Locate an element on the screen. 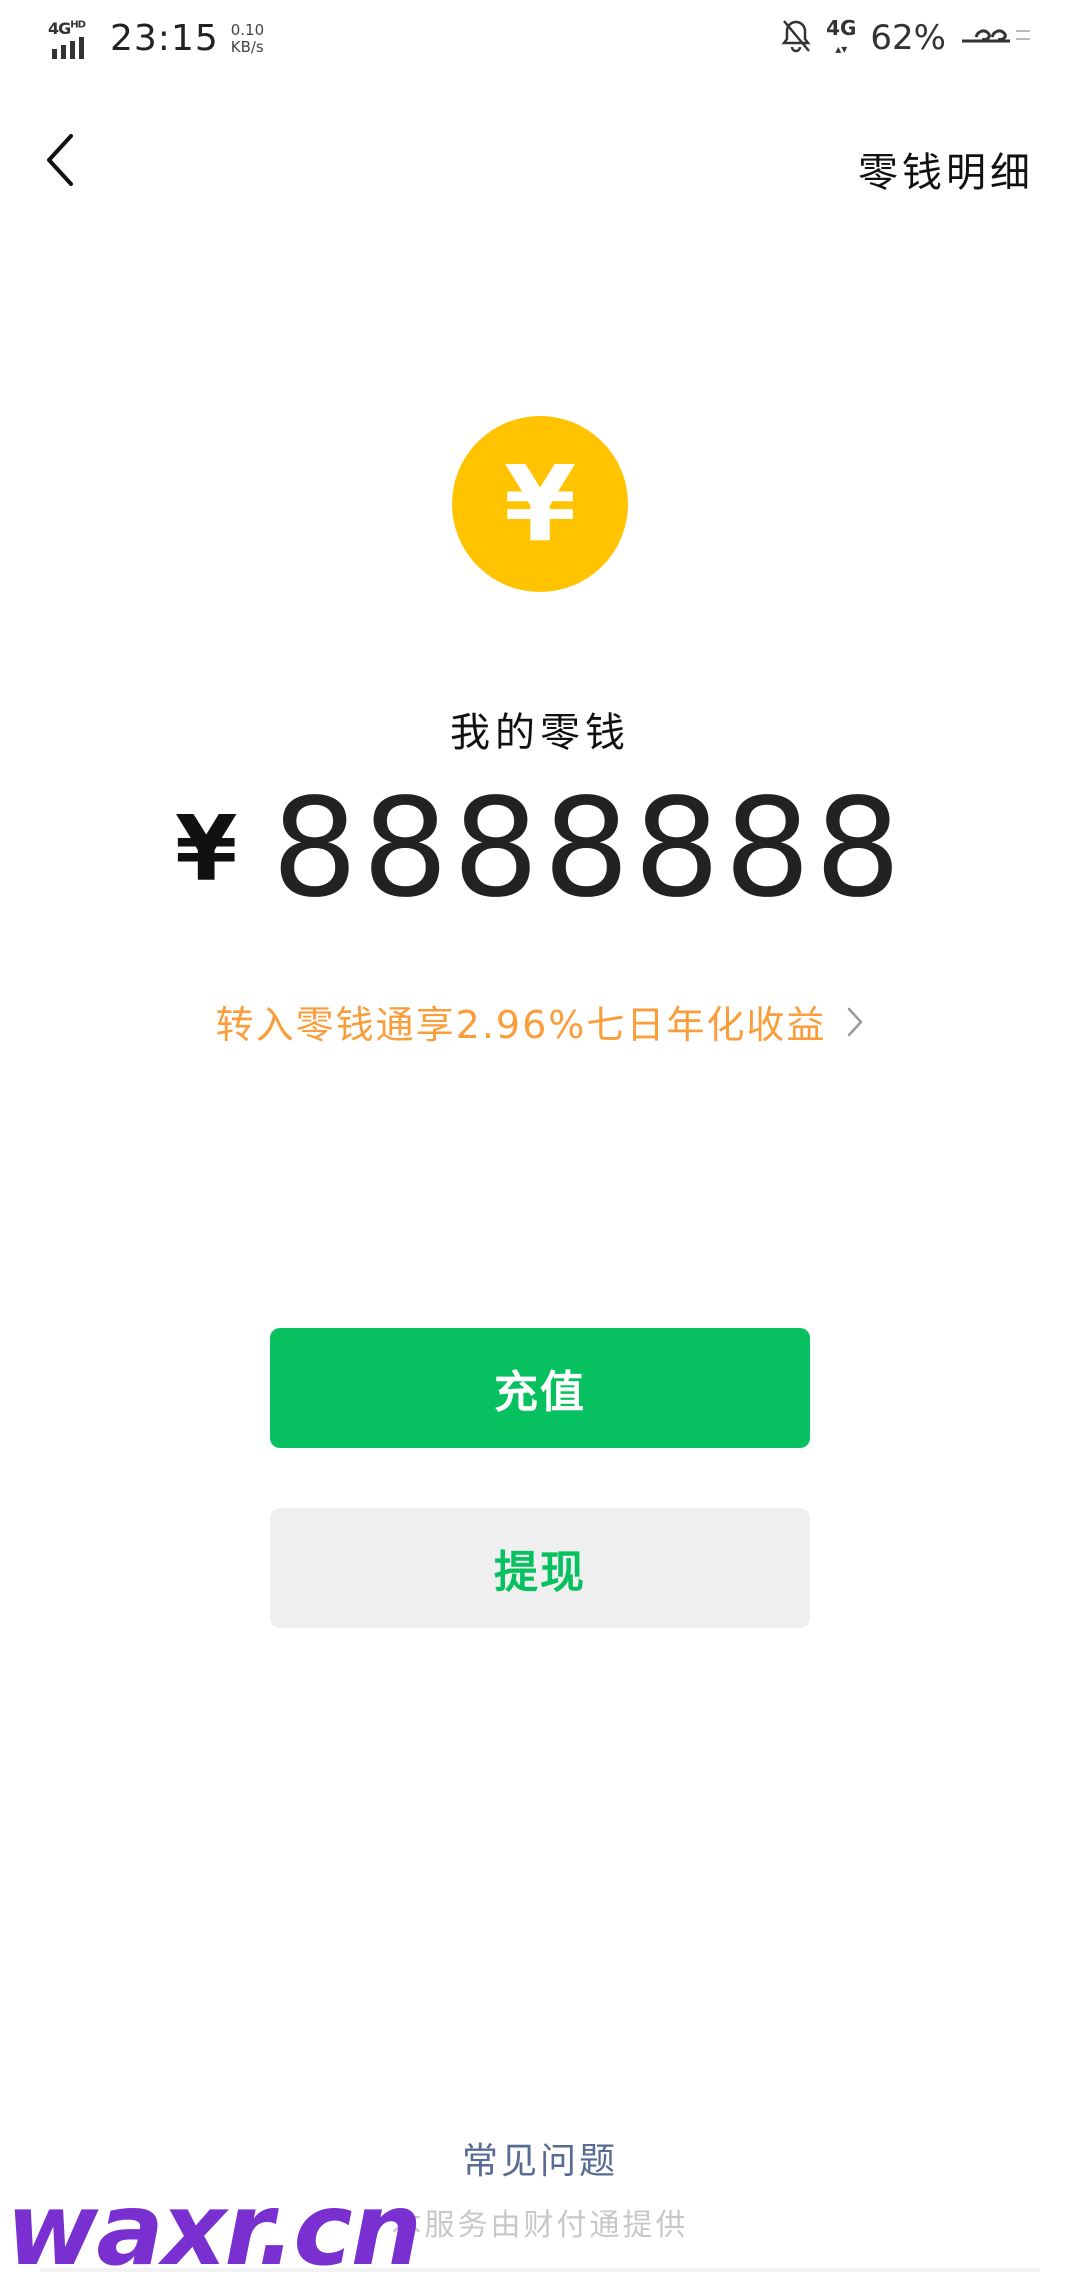 Image resolution: width=1080 pixels, height=2288 pixels. status-bar-left: 4GHD 23:15 0.10 KB/s is located at coordinates (156, 38).